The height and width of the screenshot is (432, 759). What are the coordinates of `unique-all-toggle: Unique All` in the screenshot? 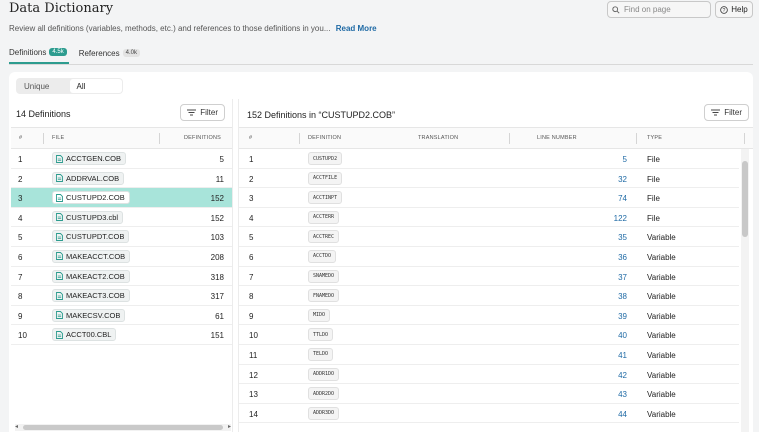 It's located at (69, 86).